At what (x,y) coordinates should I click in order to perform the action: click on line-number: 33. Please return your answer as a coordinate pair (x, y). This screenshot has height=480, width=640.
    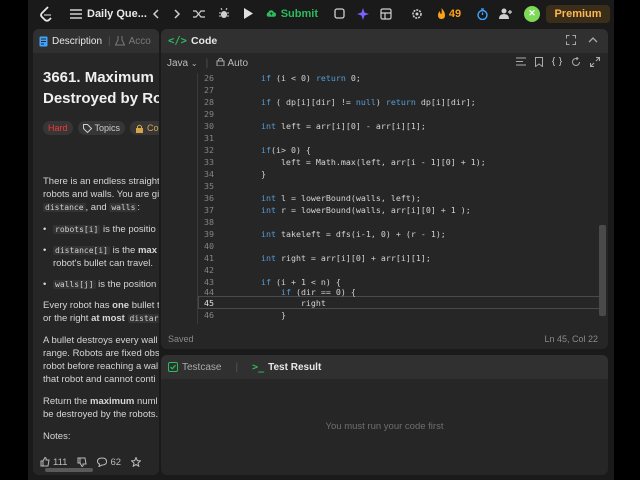
    Looking at the image, I should click on (209, 162).